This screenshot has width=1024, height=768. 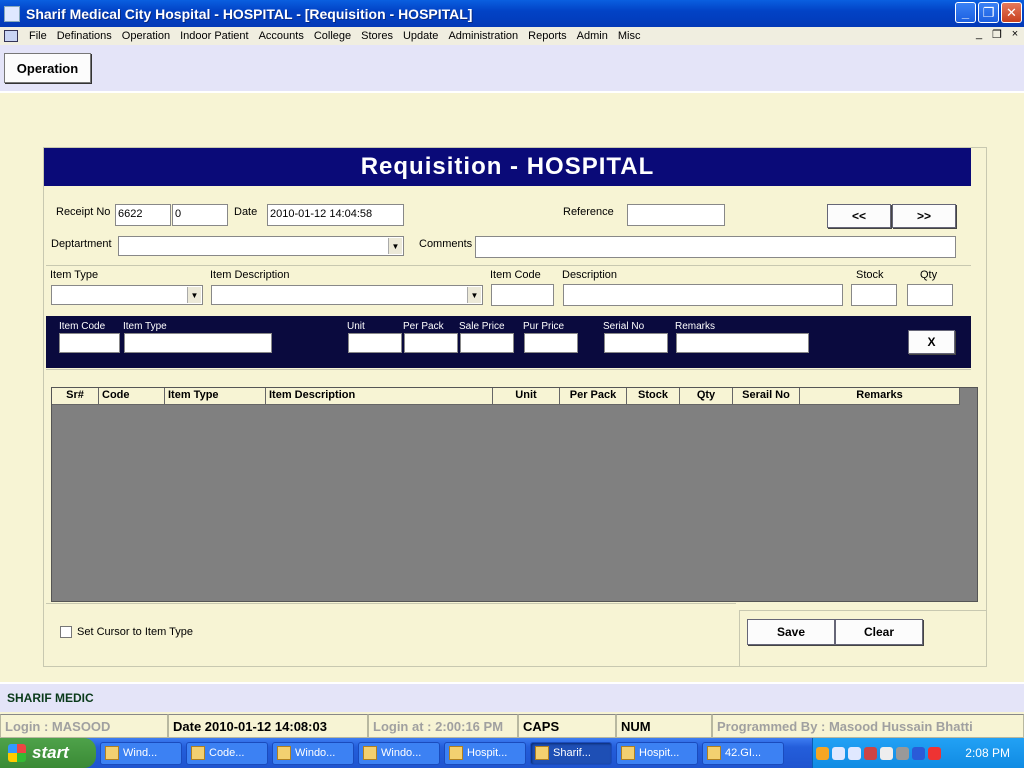 I want to click on col-code: Code, so click(x=132, y=396).